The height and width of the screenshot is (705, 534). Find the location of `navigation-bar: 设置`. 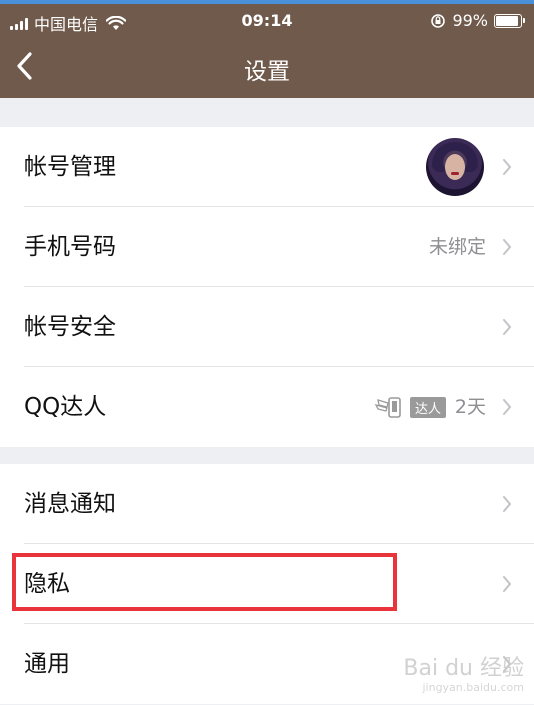

navigation-bar: 设置 is located at coordinates (267, 67).